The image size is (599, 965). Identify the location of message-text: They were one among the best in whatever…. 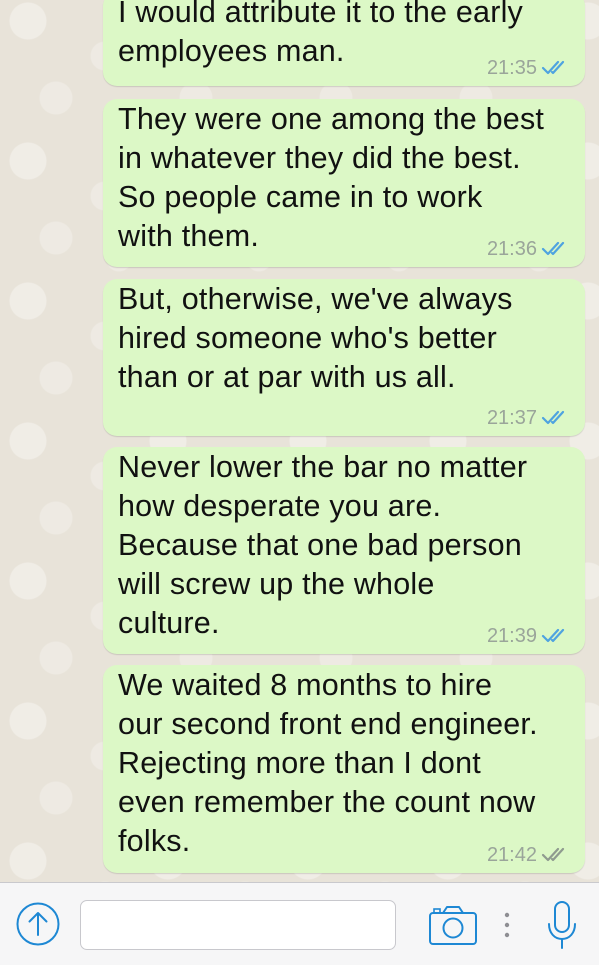
(331, 177).